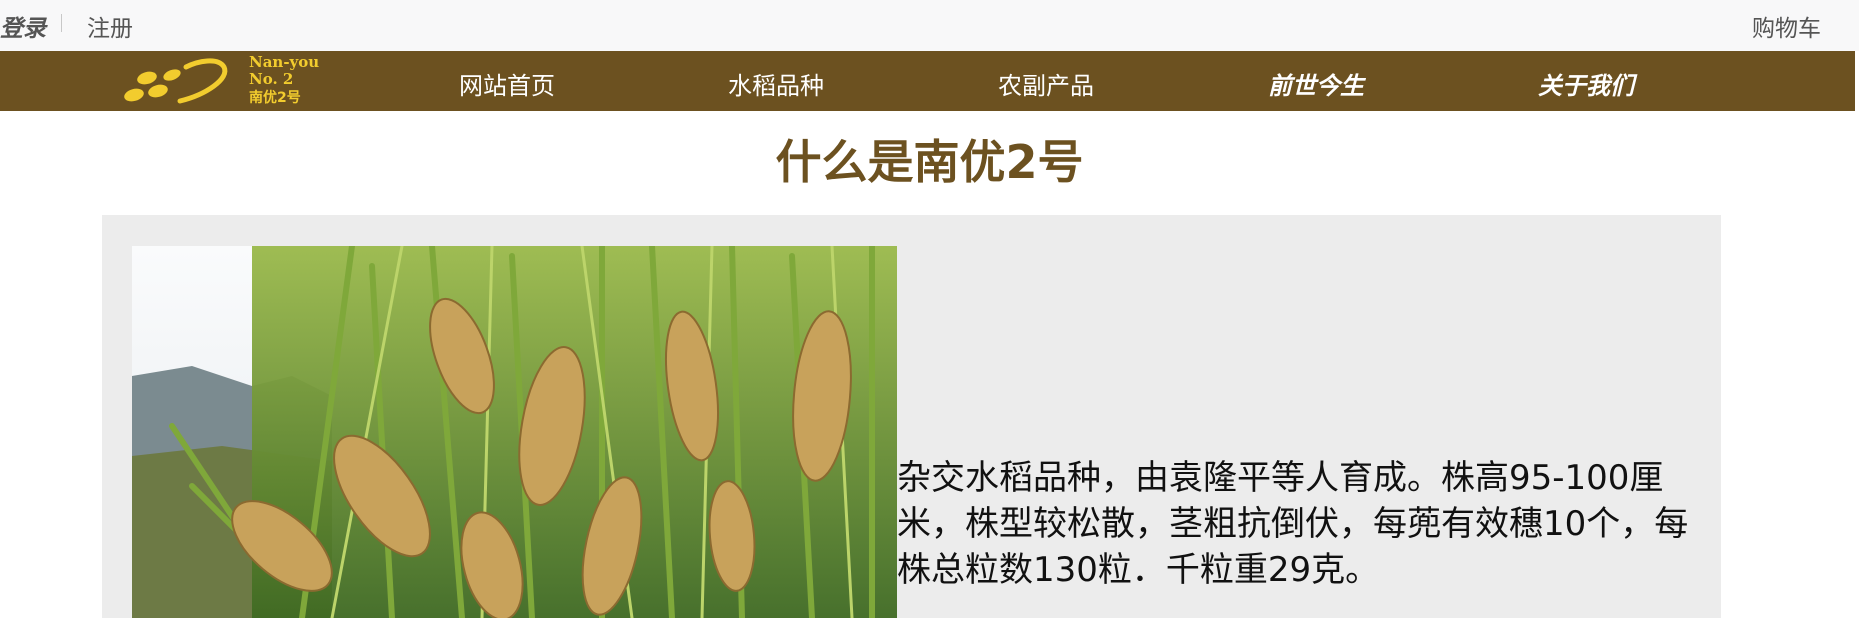 This screenshot has width=1859, height=618. I want to click on divider, so click(61, 23).